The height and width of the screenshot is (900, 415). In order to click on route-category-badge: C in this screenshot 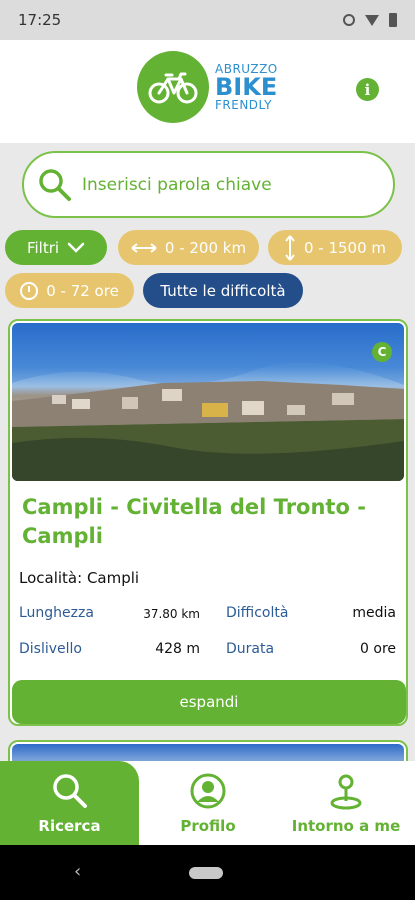, I will do `click(382, 352)`.